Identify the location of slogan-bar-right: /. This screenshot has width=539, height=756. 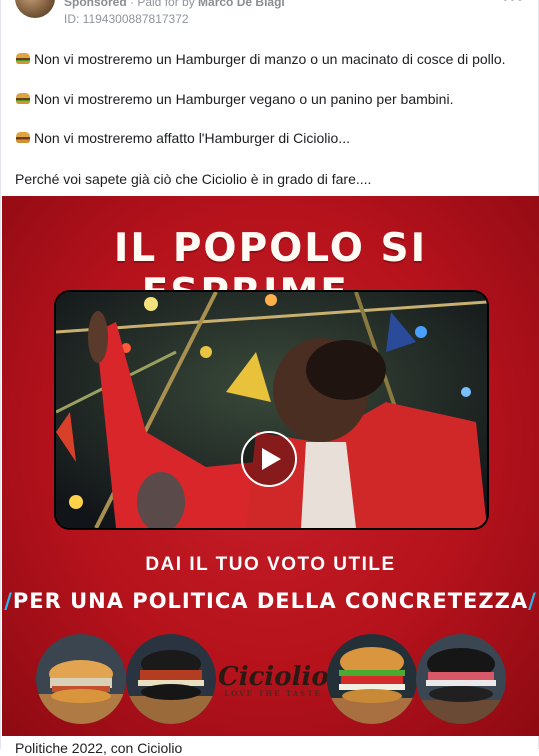
(532, 601).